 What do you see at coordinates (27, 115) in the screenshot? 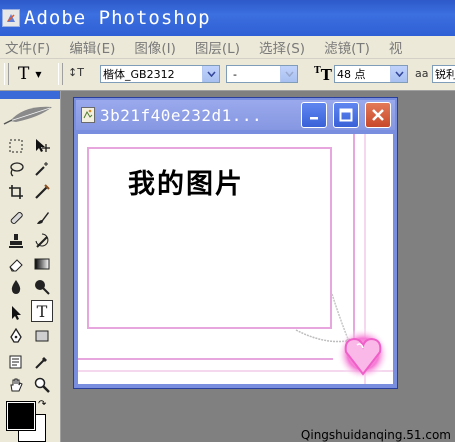
I see `feather-logo-icon` at bounding box center [27, 115].